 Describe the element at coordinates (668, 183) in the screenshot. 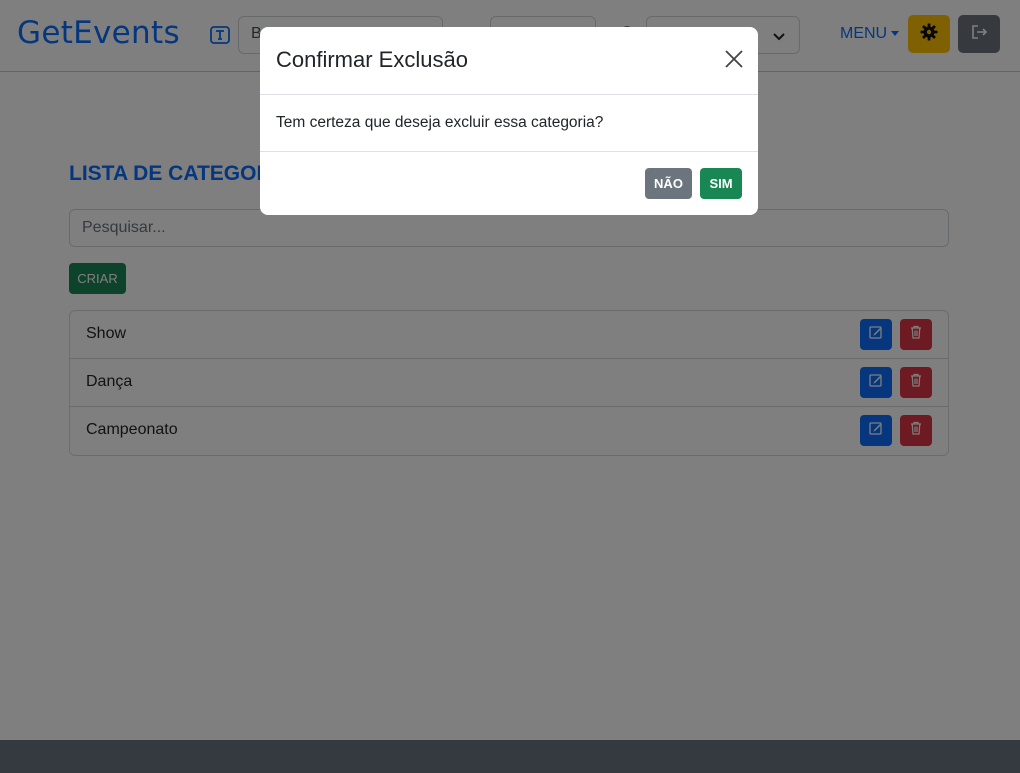

I see `cancel-button: NÃO` at that location.